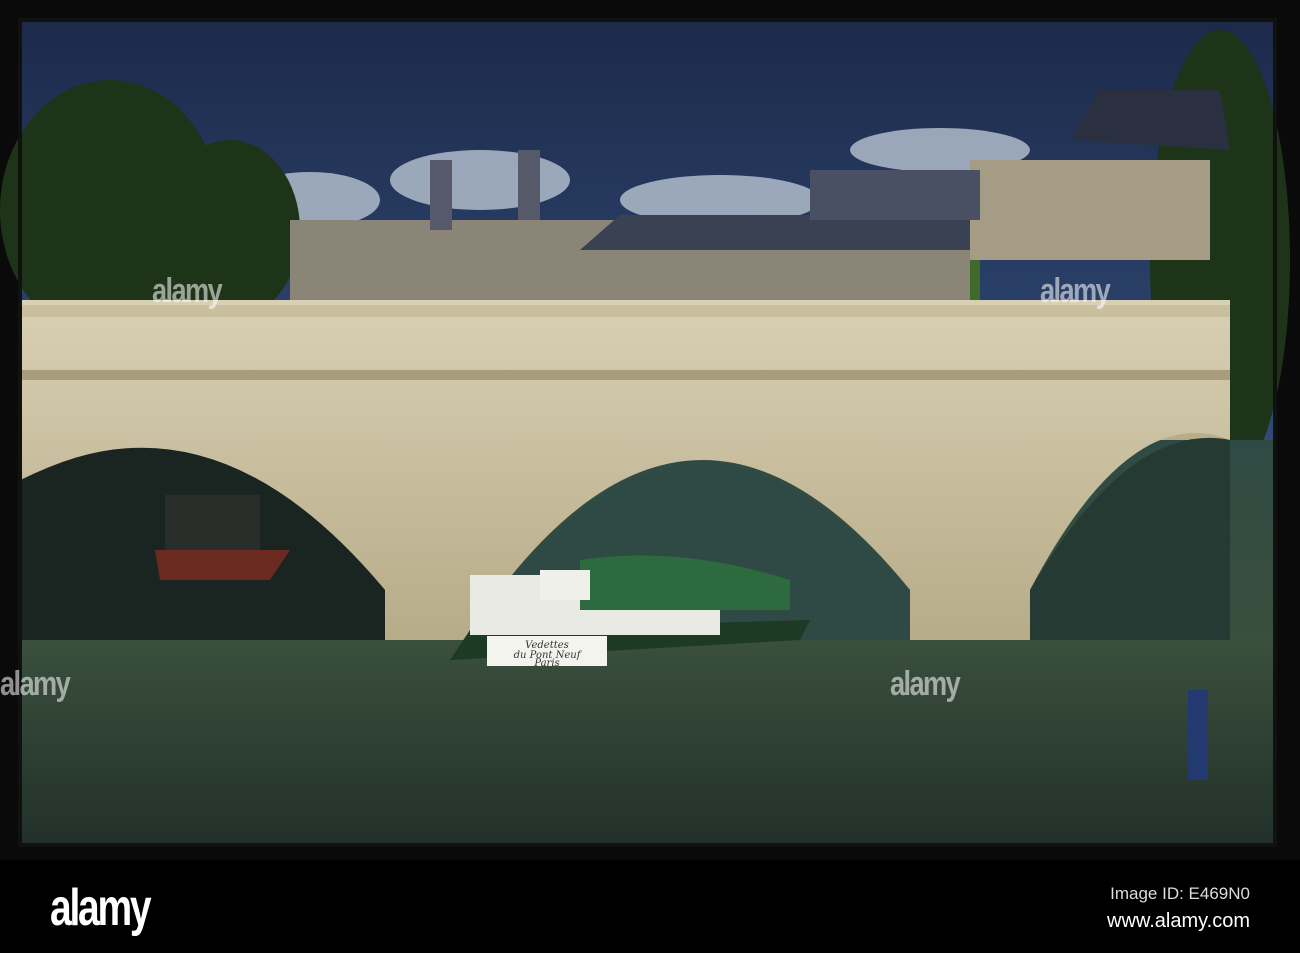 The height and width of the screenshot is (953, 1300). What do you see at coordinates (546, 663) in the screenshot?
I see `boat-sign-line3: Paris` at bounding box center [546, 663].